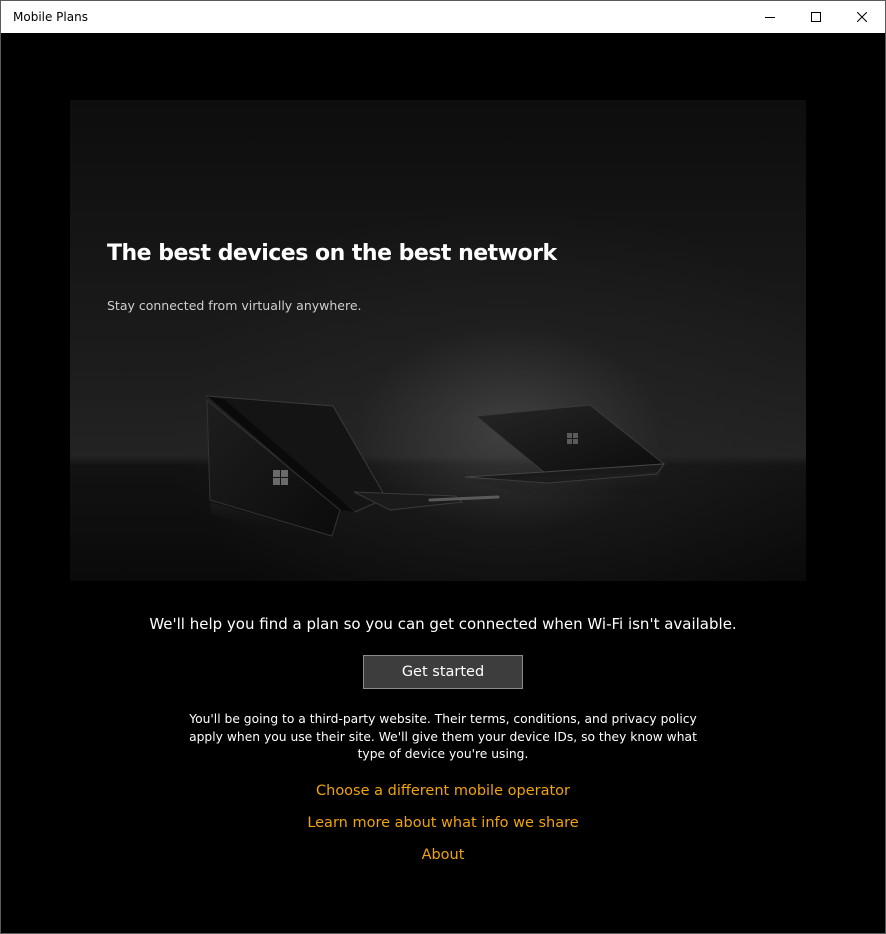 This screenshot has width=886, height=934. I want to click on maximize-button, so click(816, 17).